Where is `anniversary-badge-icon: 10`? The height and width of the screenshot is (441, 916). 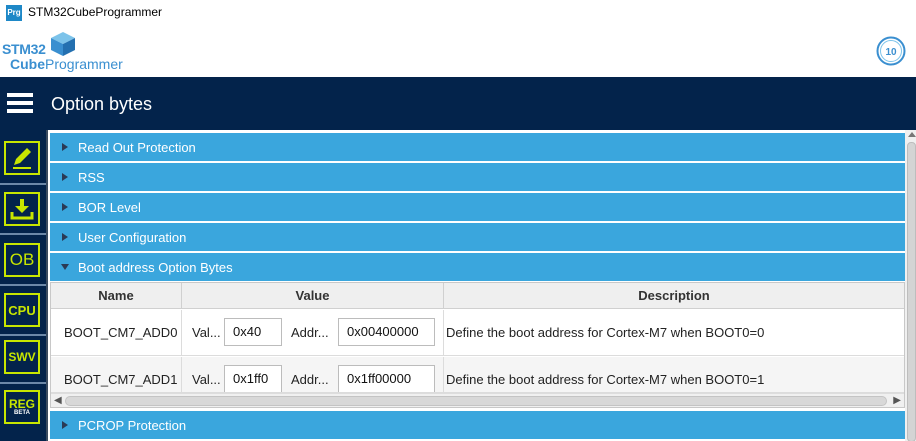
anniversary-badge-icon: 10 is located at coordinates (891, 51).